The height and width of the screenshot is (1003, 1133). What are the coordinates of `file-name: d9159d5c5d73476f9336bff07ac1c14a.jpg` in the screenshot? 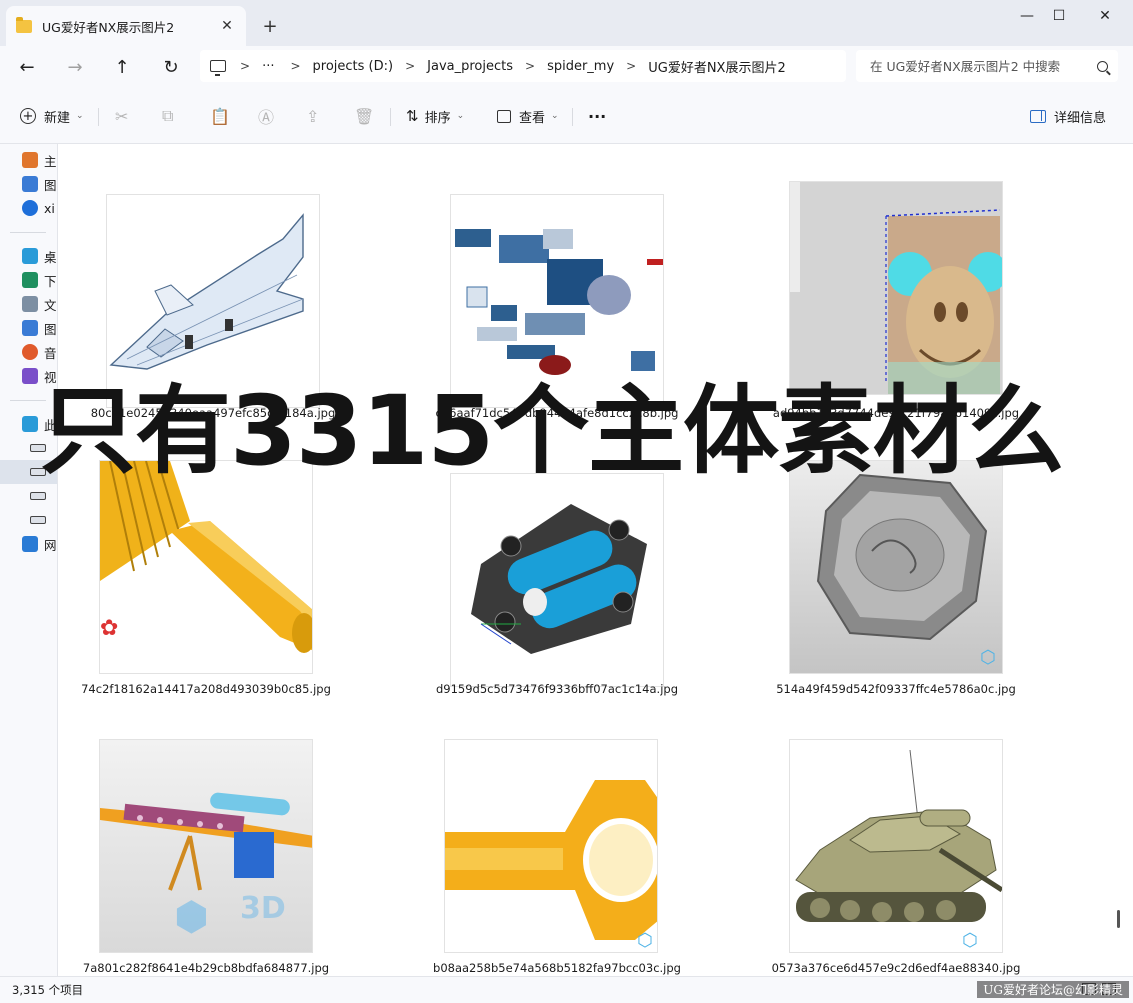 It's located at (557, 689).